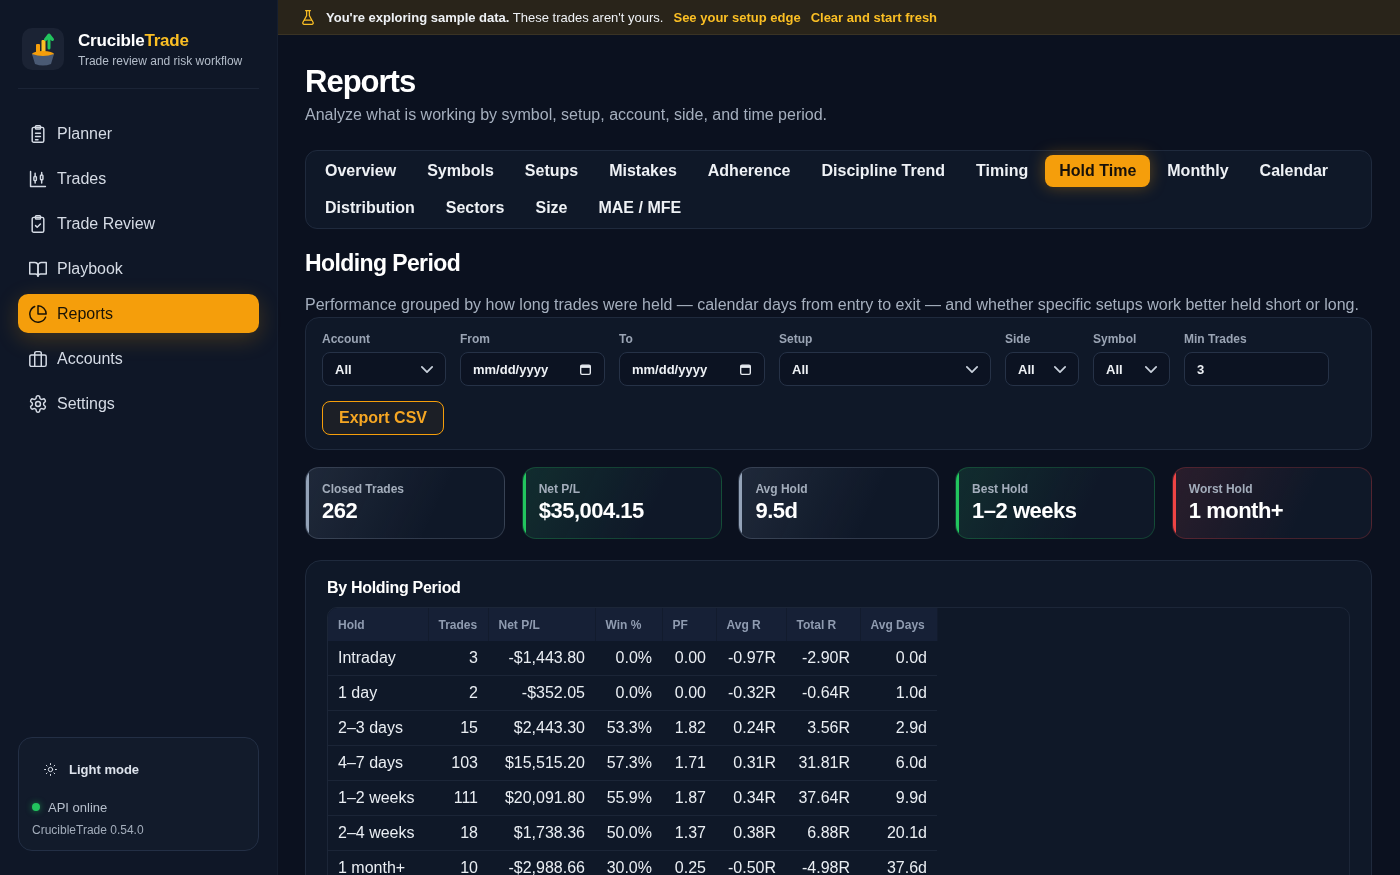 The width and height of the screenshot is (1400, 875). What do you see at coordinates (138, 223) in the screenshot?
I see `nav-item: Trade Review` at bounding box center [138, 223].